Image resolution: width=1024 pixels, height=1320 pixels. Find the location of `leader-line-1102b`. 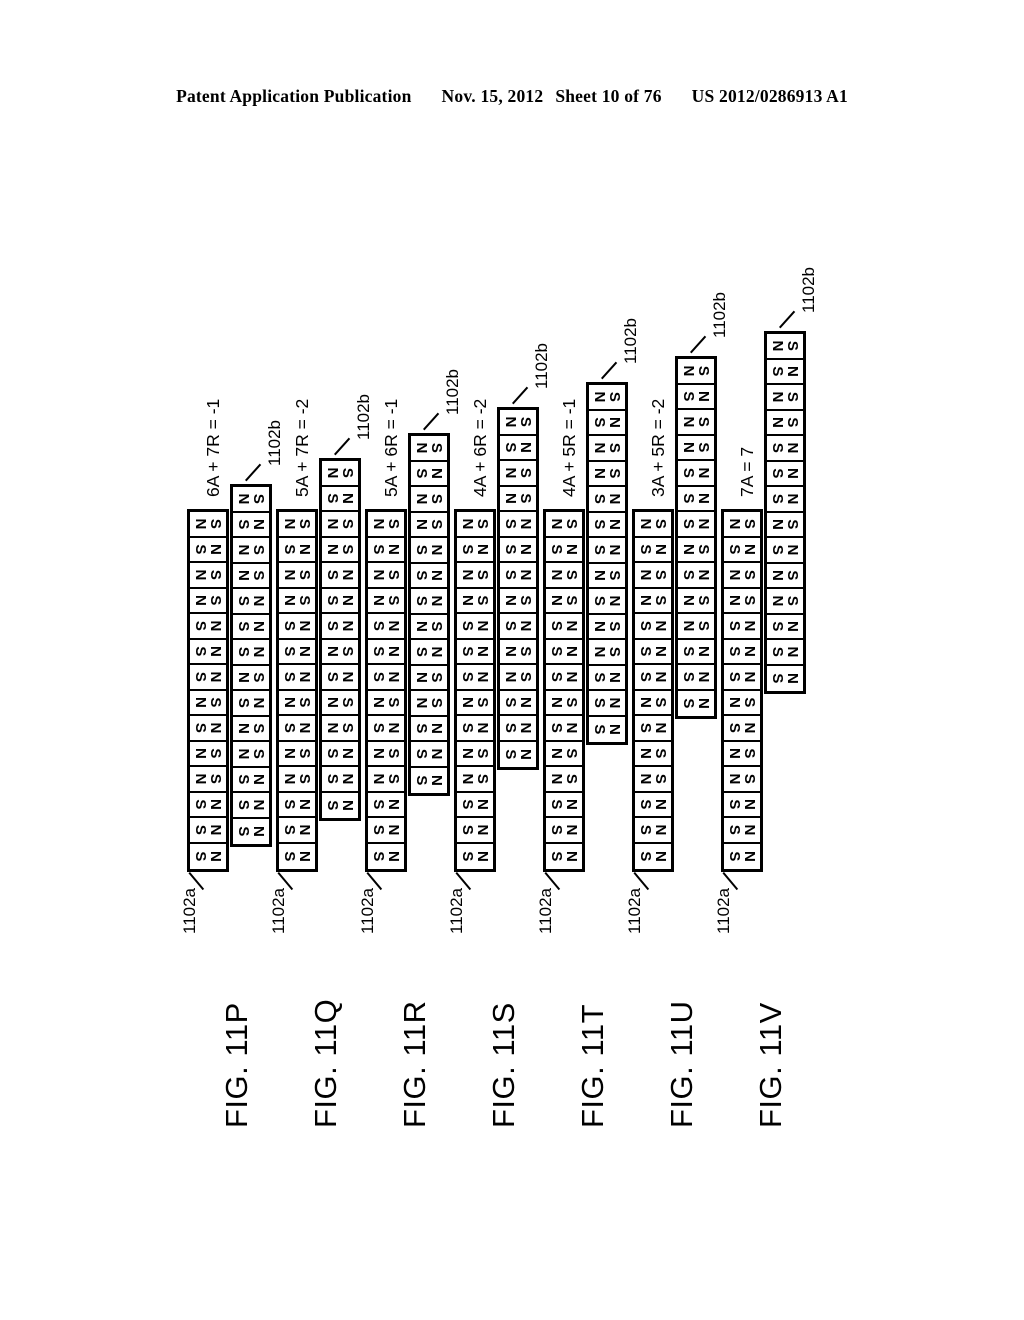

leader-line-1102b is located at coordinates (431, 421).